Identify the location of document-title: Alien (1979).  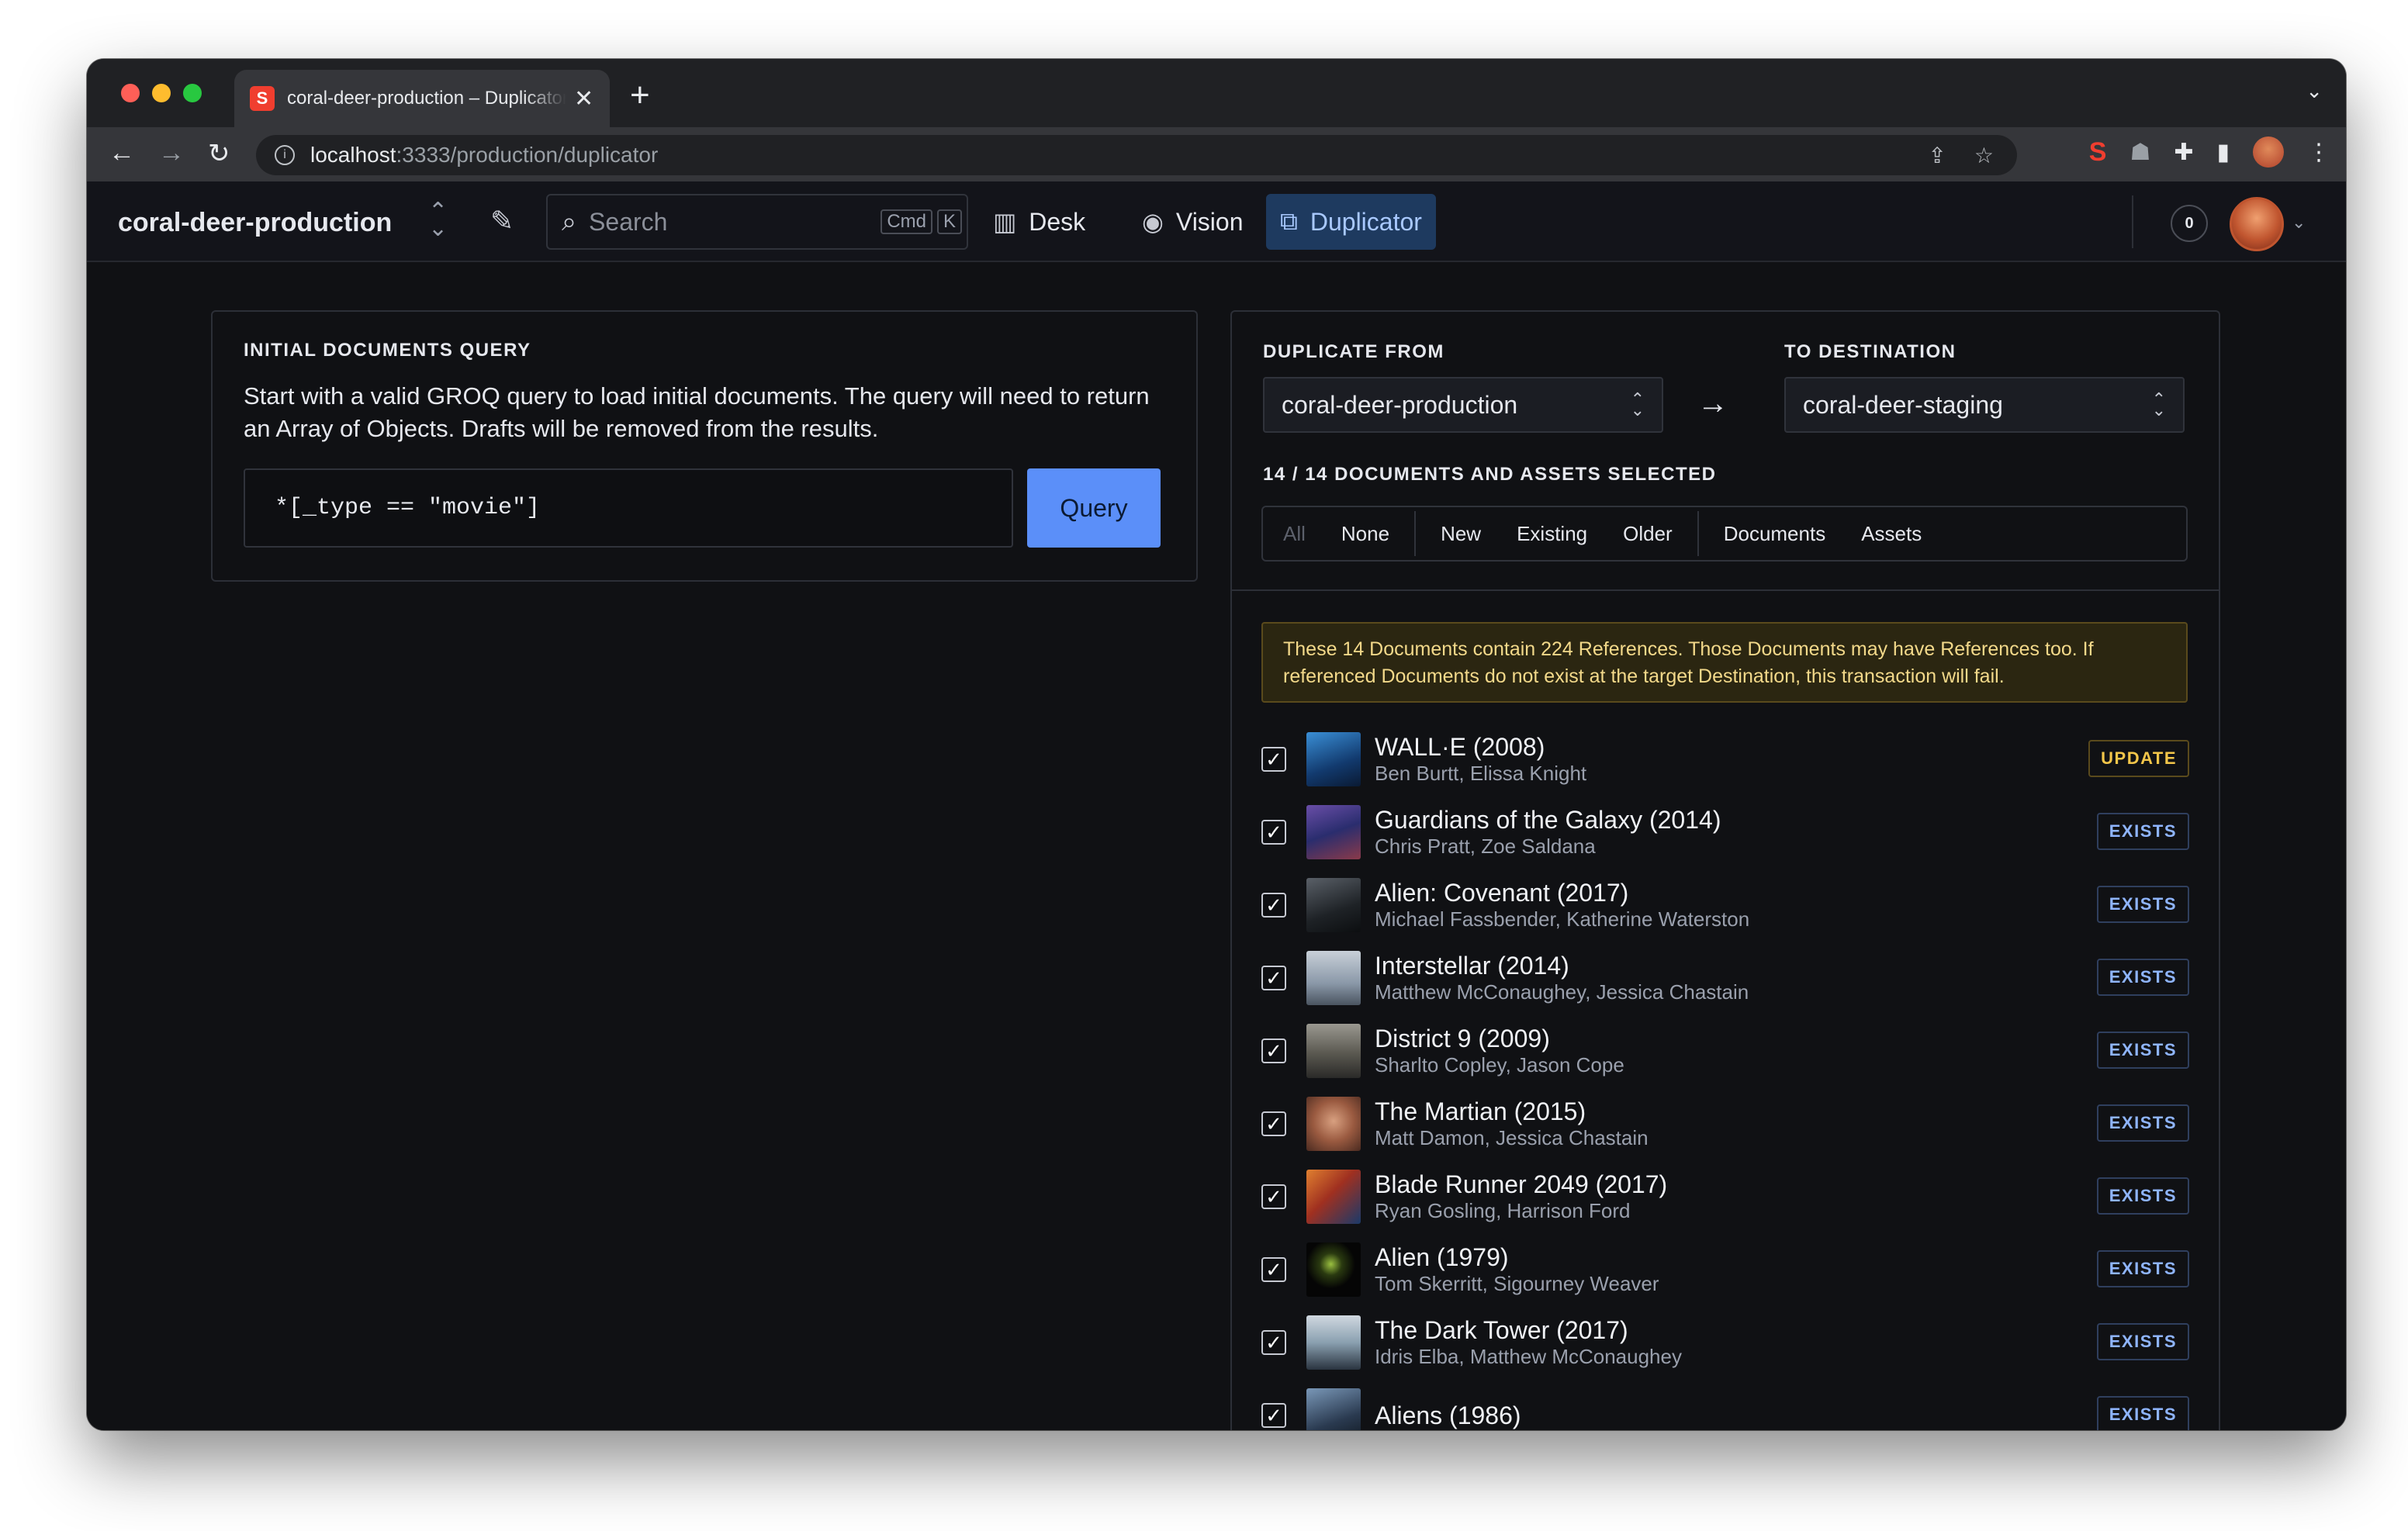
(1442, 1257).